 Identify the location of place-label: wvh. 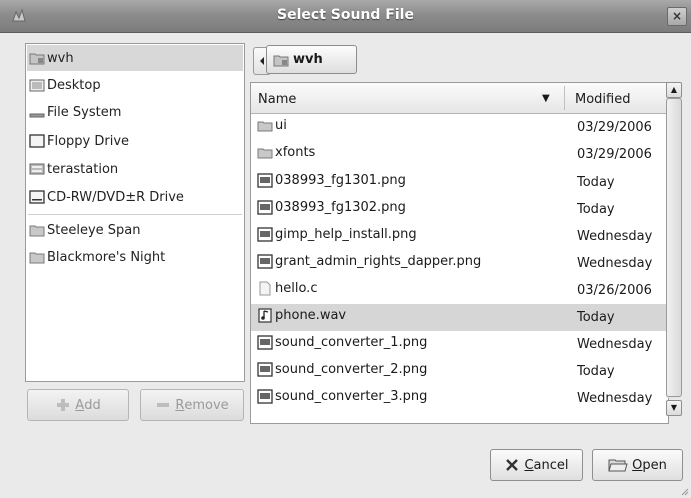
(60, 58).